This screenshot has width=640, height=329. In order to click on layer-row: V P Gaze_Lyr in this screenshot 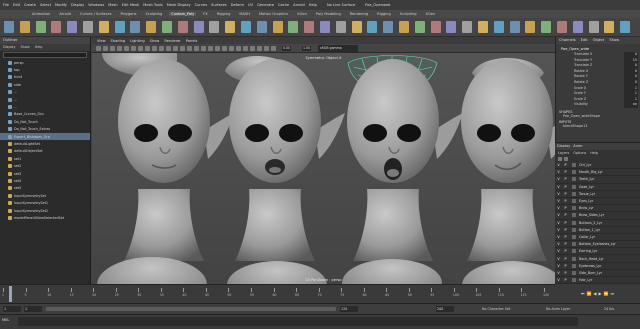, I will do `click(597, 187)`.